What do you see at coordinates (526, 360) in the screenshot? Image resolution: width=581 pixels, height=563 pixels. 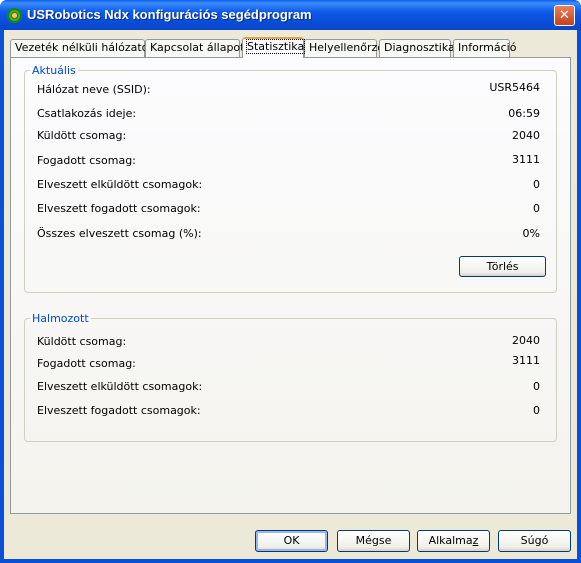 I see `cumulative-received-value: 3111` at bounding box center [526, 360].